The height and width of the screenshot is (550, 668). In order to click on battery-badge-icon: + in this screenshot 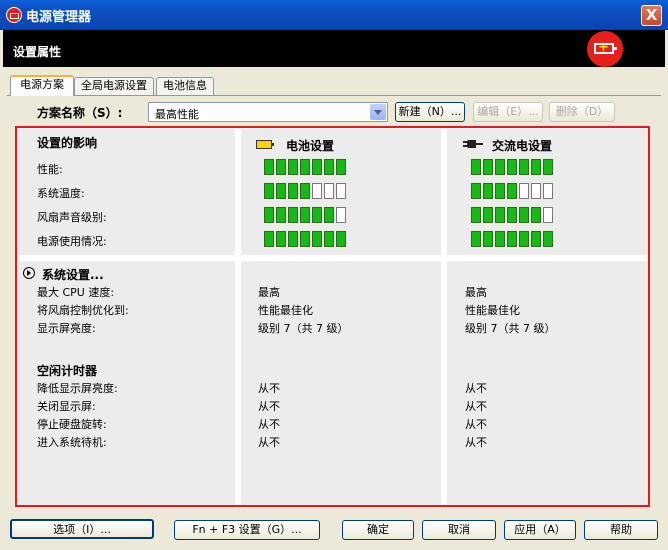, I will do `click(605, 49)`.